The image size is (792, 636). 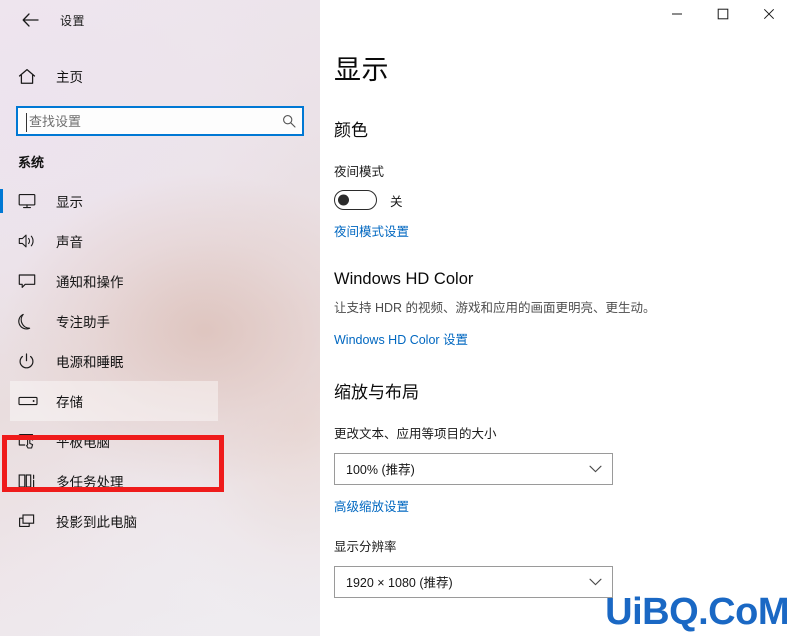 I want to click on close-button, so click(x=769, y=16).